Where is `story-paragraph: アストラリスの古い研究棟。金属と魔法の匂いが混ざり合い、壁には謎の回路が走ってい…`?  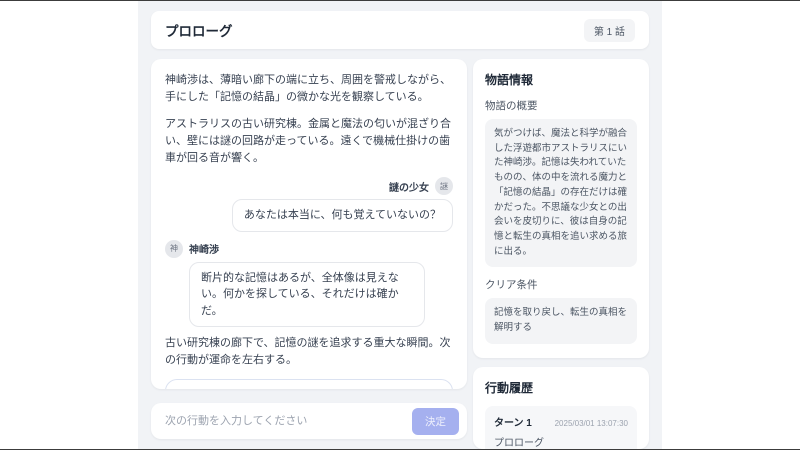
story-paragraph: アストラリスの古い研究棟。金属と魔法の匂いが混ざり合い、壁には謎の回路が走ってい… is located at coordinates (308, 141).